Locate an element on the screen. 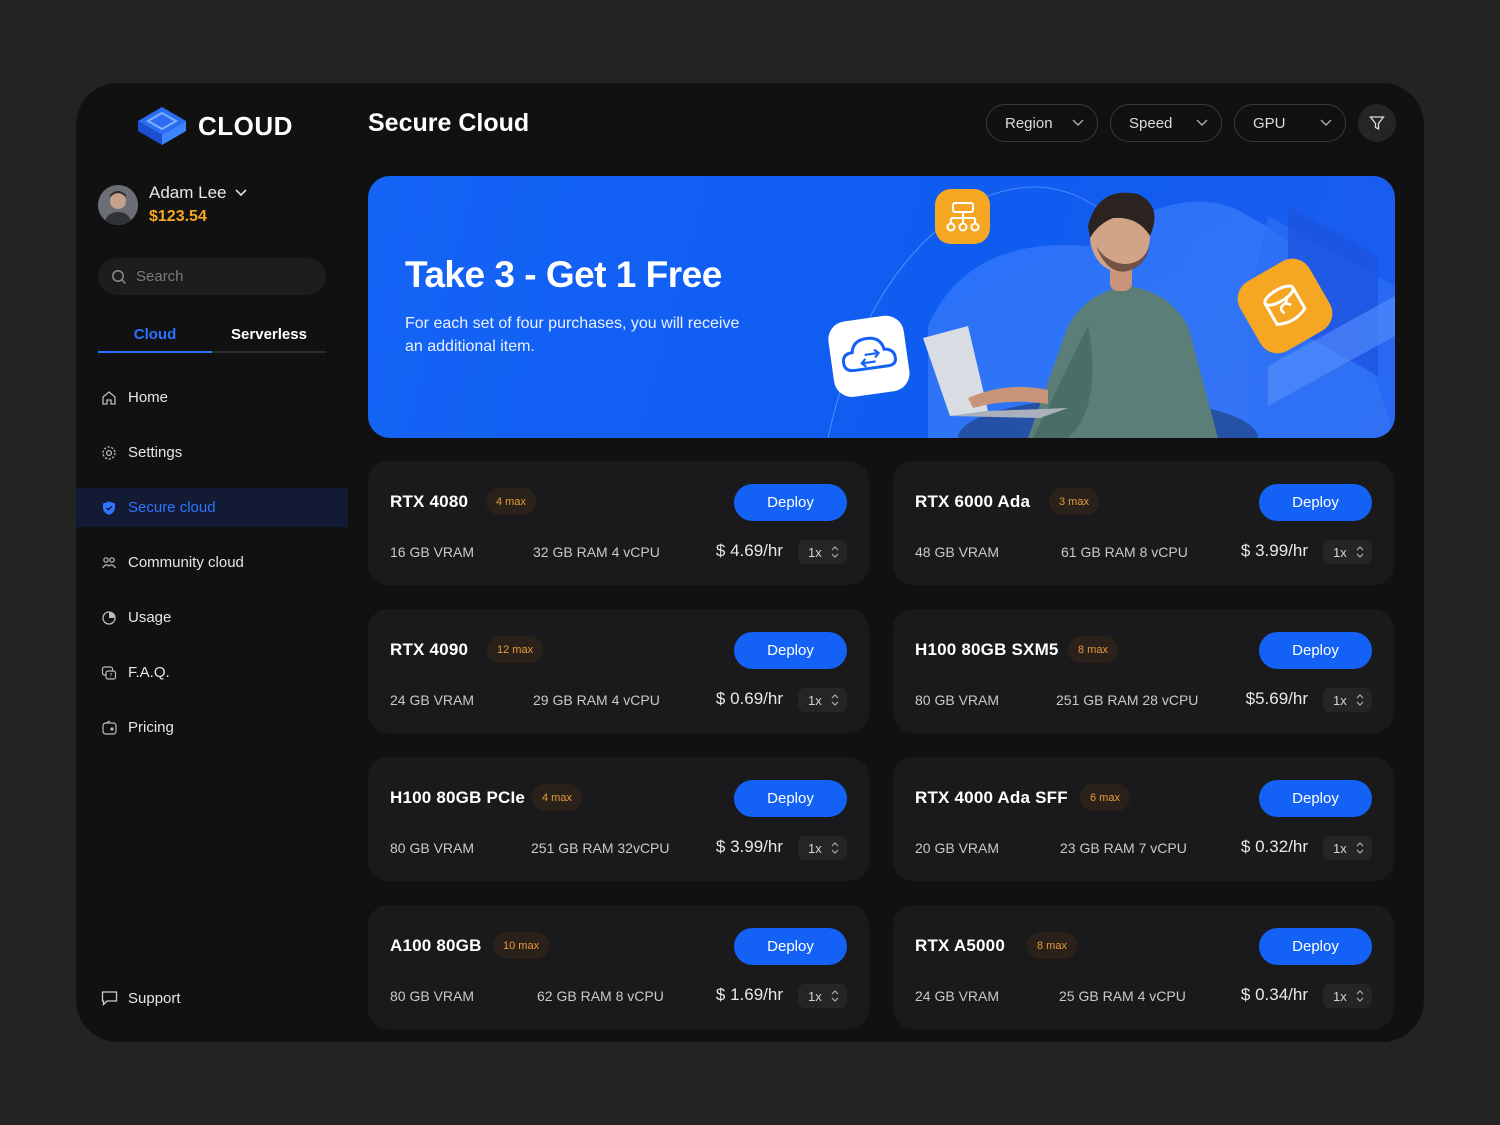 The height and width of the screenshot is (1125, 1500). gpu-vram: 20 GB VRAM is located at coordinates (957, 848).